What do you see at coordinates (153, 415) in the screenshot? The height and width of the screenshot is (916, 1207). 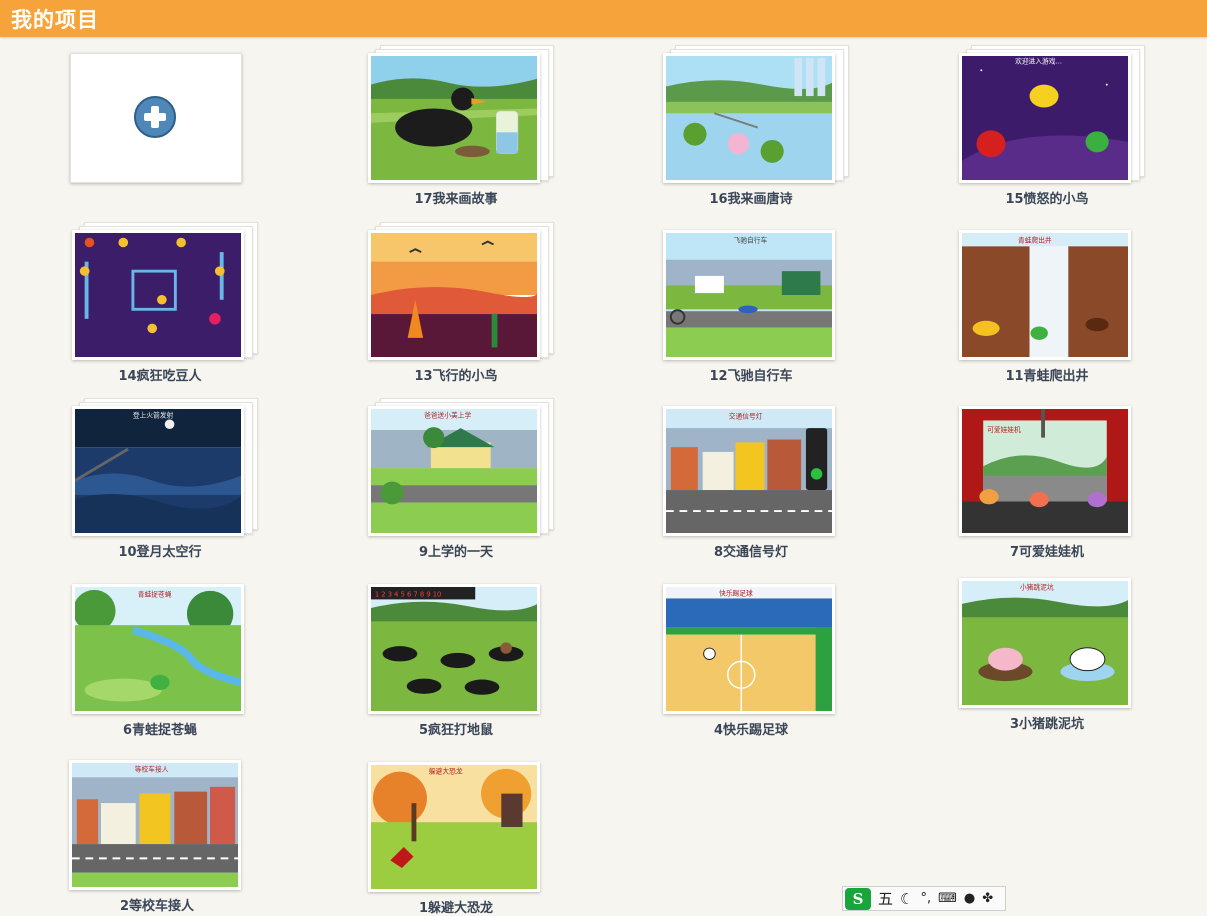 I see `scene-title: 登上火箭发射` at bounding box center [153, 415].